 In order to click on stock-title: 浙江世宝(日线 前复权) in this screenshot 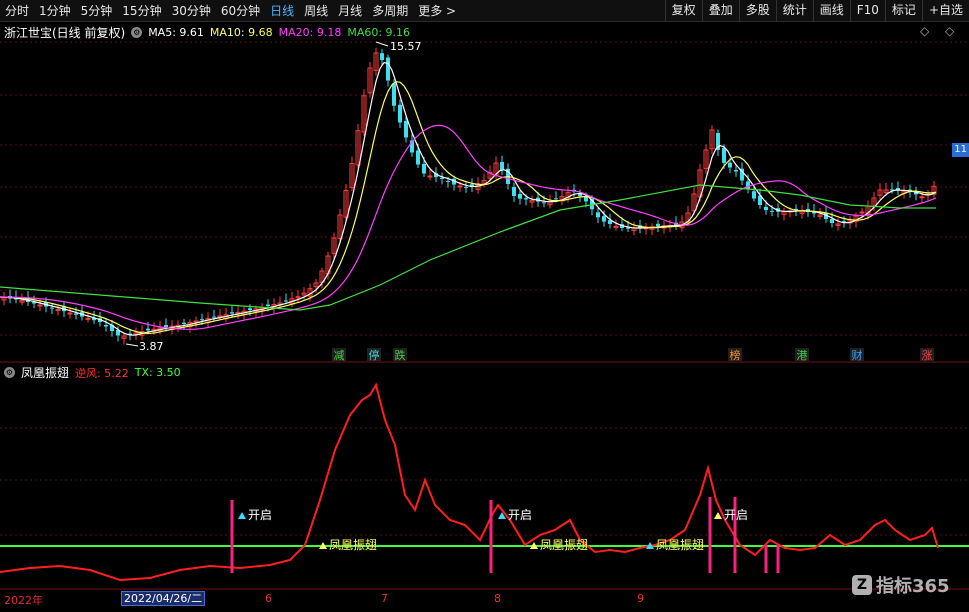, I will do `click(64, 32)`.